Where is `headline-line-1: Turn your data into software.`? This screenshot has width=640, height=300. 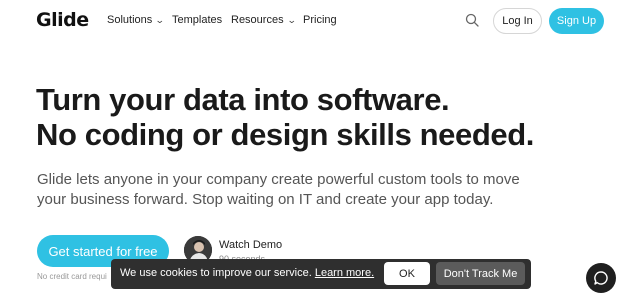 headline-line-1: Turn your data into software. is located at coordinates (243, 99).